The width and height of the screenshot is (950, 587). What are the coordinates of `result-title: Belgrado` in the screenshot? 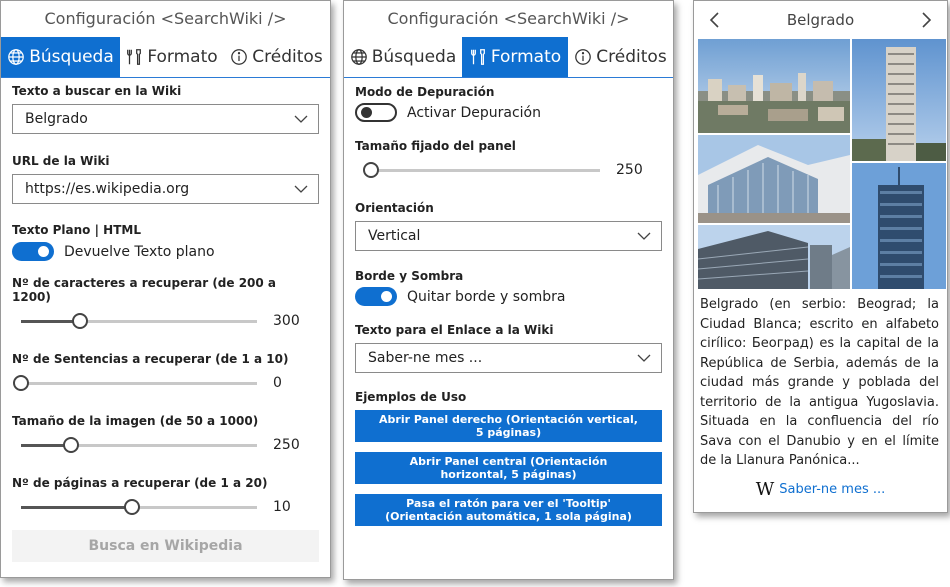 It's located at (820, 20).